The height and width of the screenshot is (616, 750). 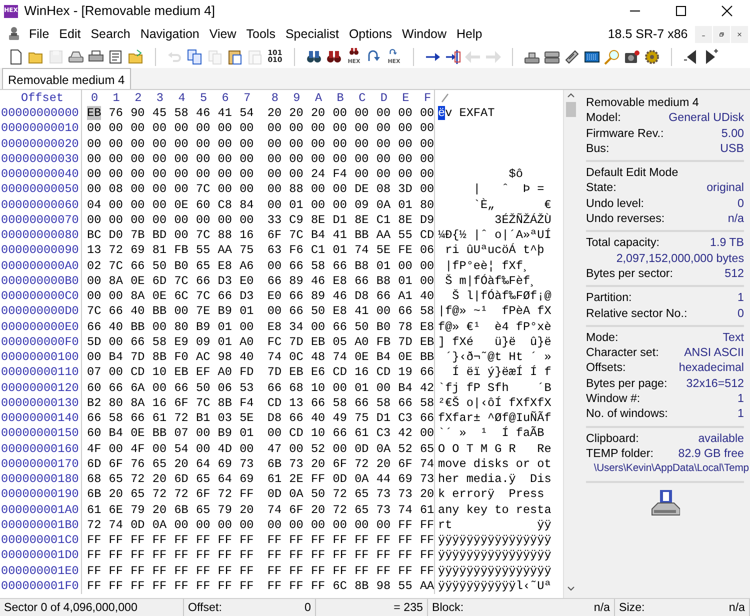 I want to click on hex-byte: 34, so click(x=296, y=327).